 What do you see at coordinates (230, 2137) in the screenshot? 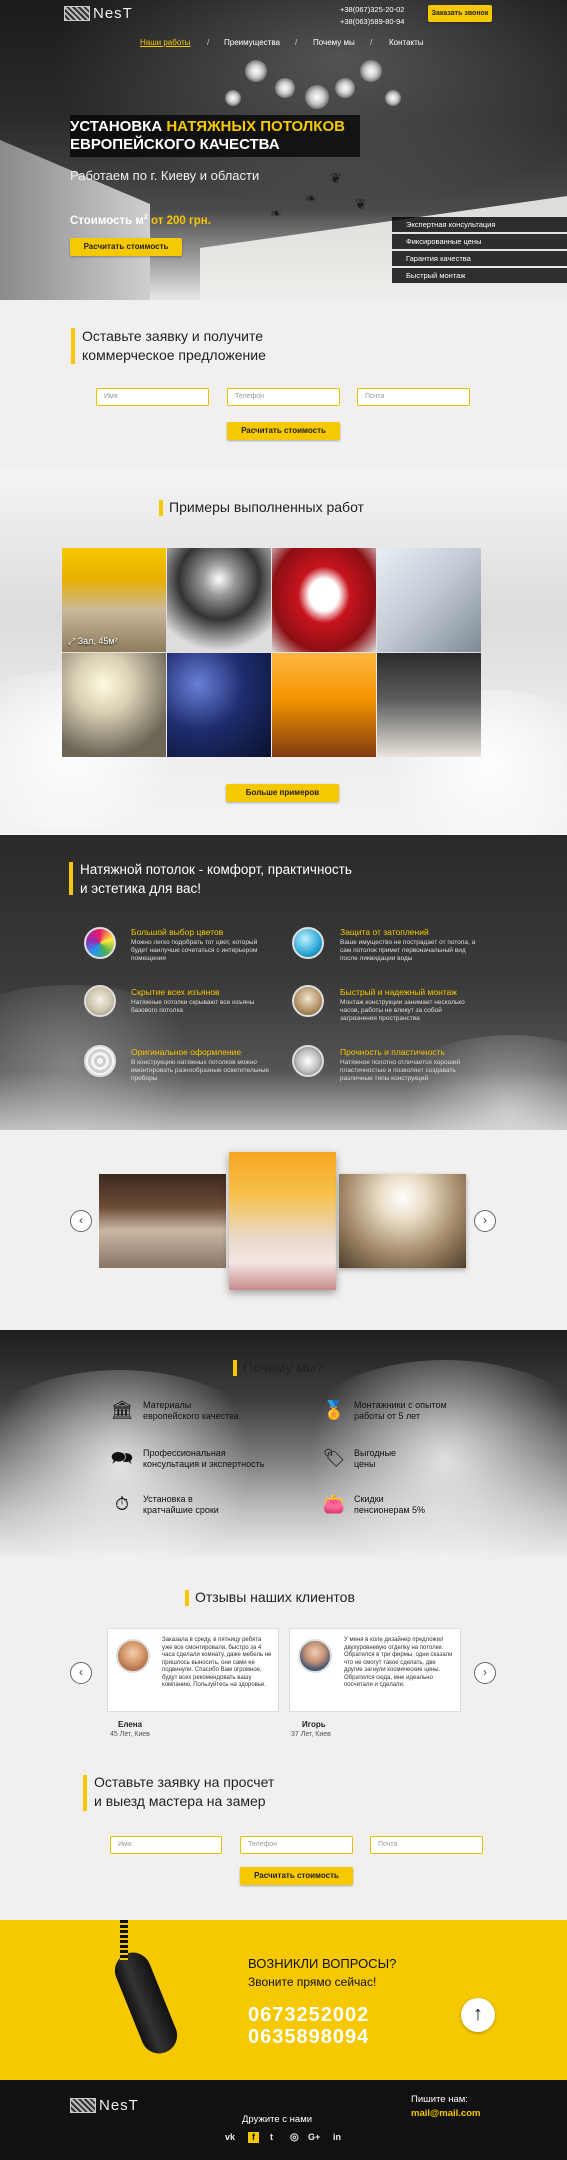
I see `vk-icon: vk` at bounding box center [230, 2137].